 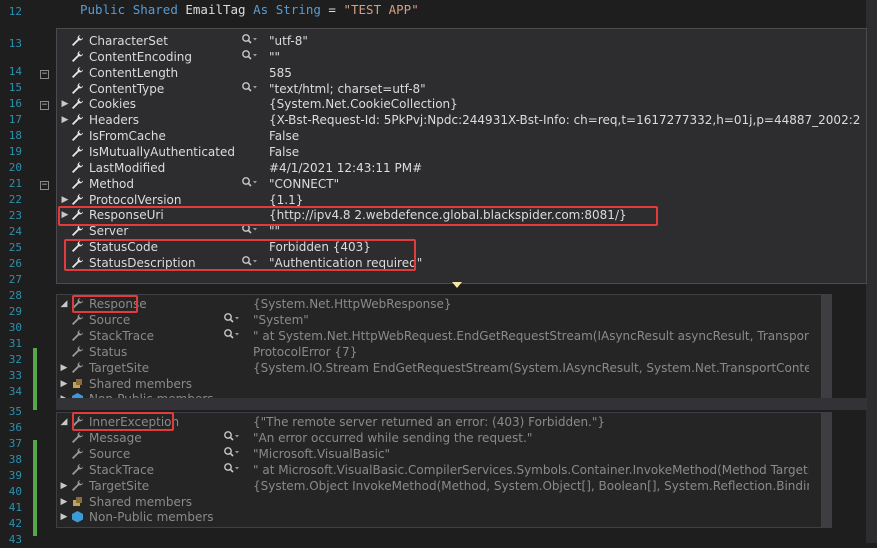 What do you see at coordinates (871, 271) in the screenshot?
I see `editor-scrollbar` at bounding box center [871, 271].